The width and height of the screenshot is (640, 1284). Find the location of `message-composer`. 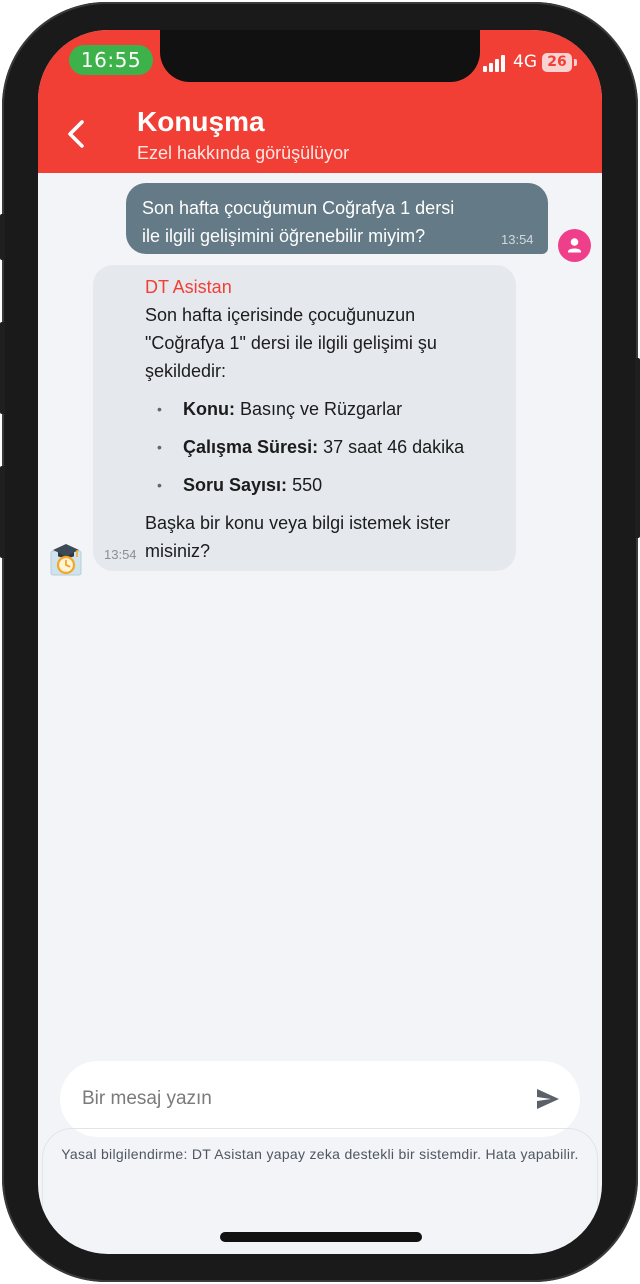

message-composer is located at coordinates (320, 1099).